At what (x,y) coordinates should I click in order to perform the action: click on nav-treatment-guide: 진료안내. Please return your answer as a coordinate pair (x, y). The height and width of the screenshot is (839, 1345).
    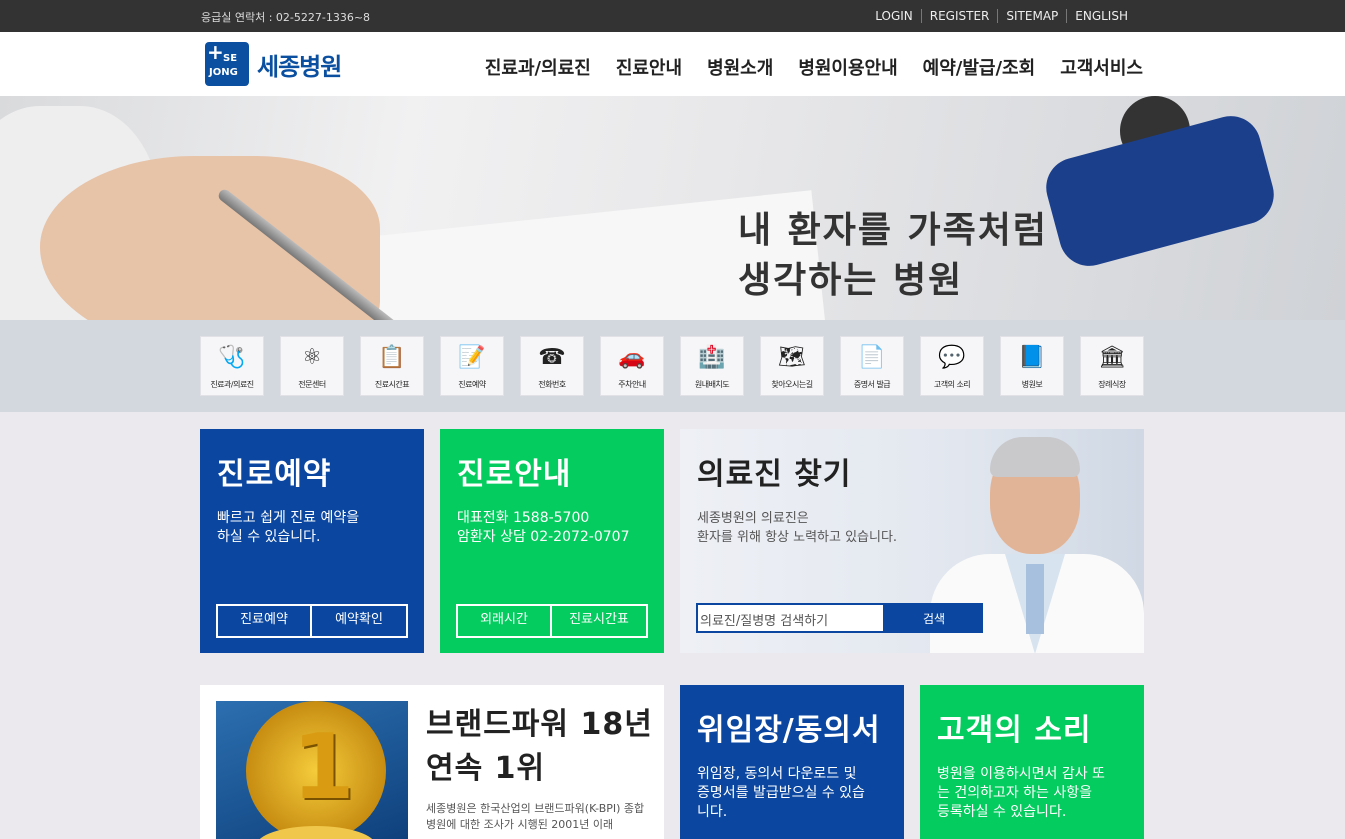
    Looking at the image, I should click on (649, 67).